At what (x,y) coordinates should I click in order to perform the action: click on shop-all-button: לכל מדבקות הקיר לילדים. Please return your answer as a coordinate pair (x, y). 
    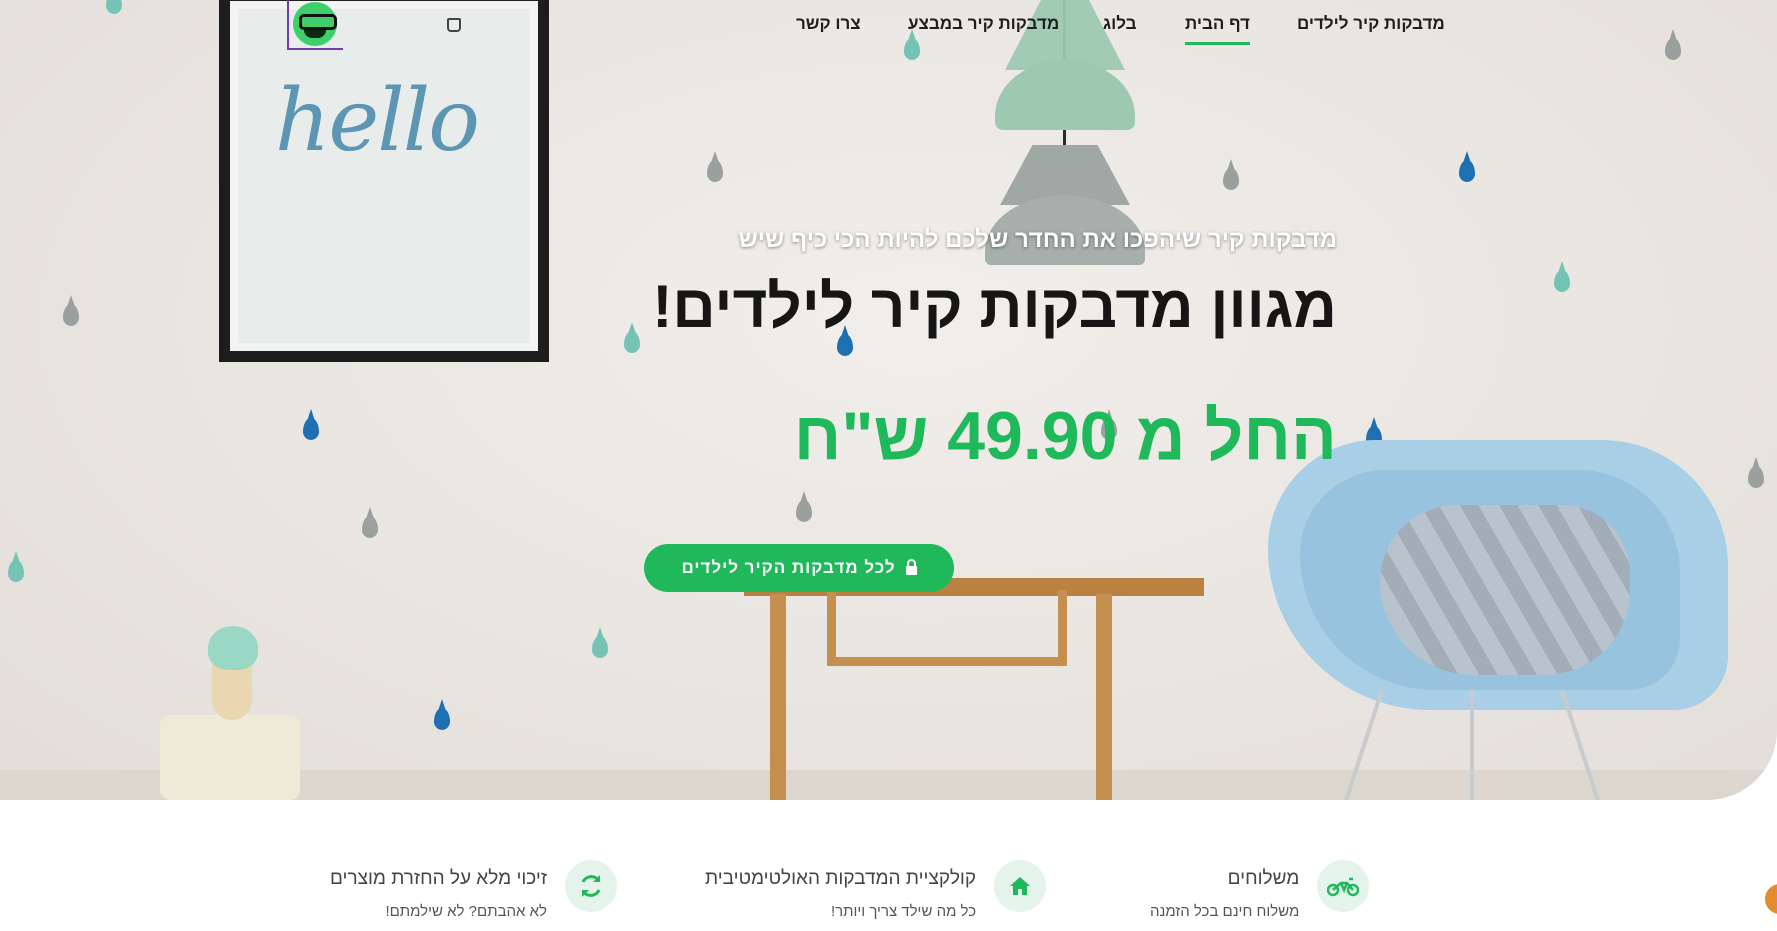
    Looking at the image, I should click on (799, 568).